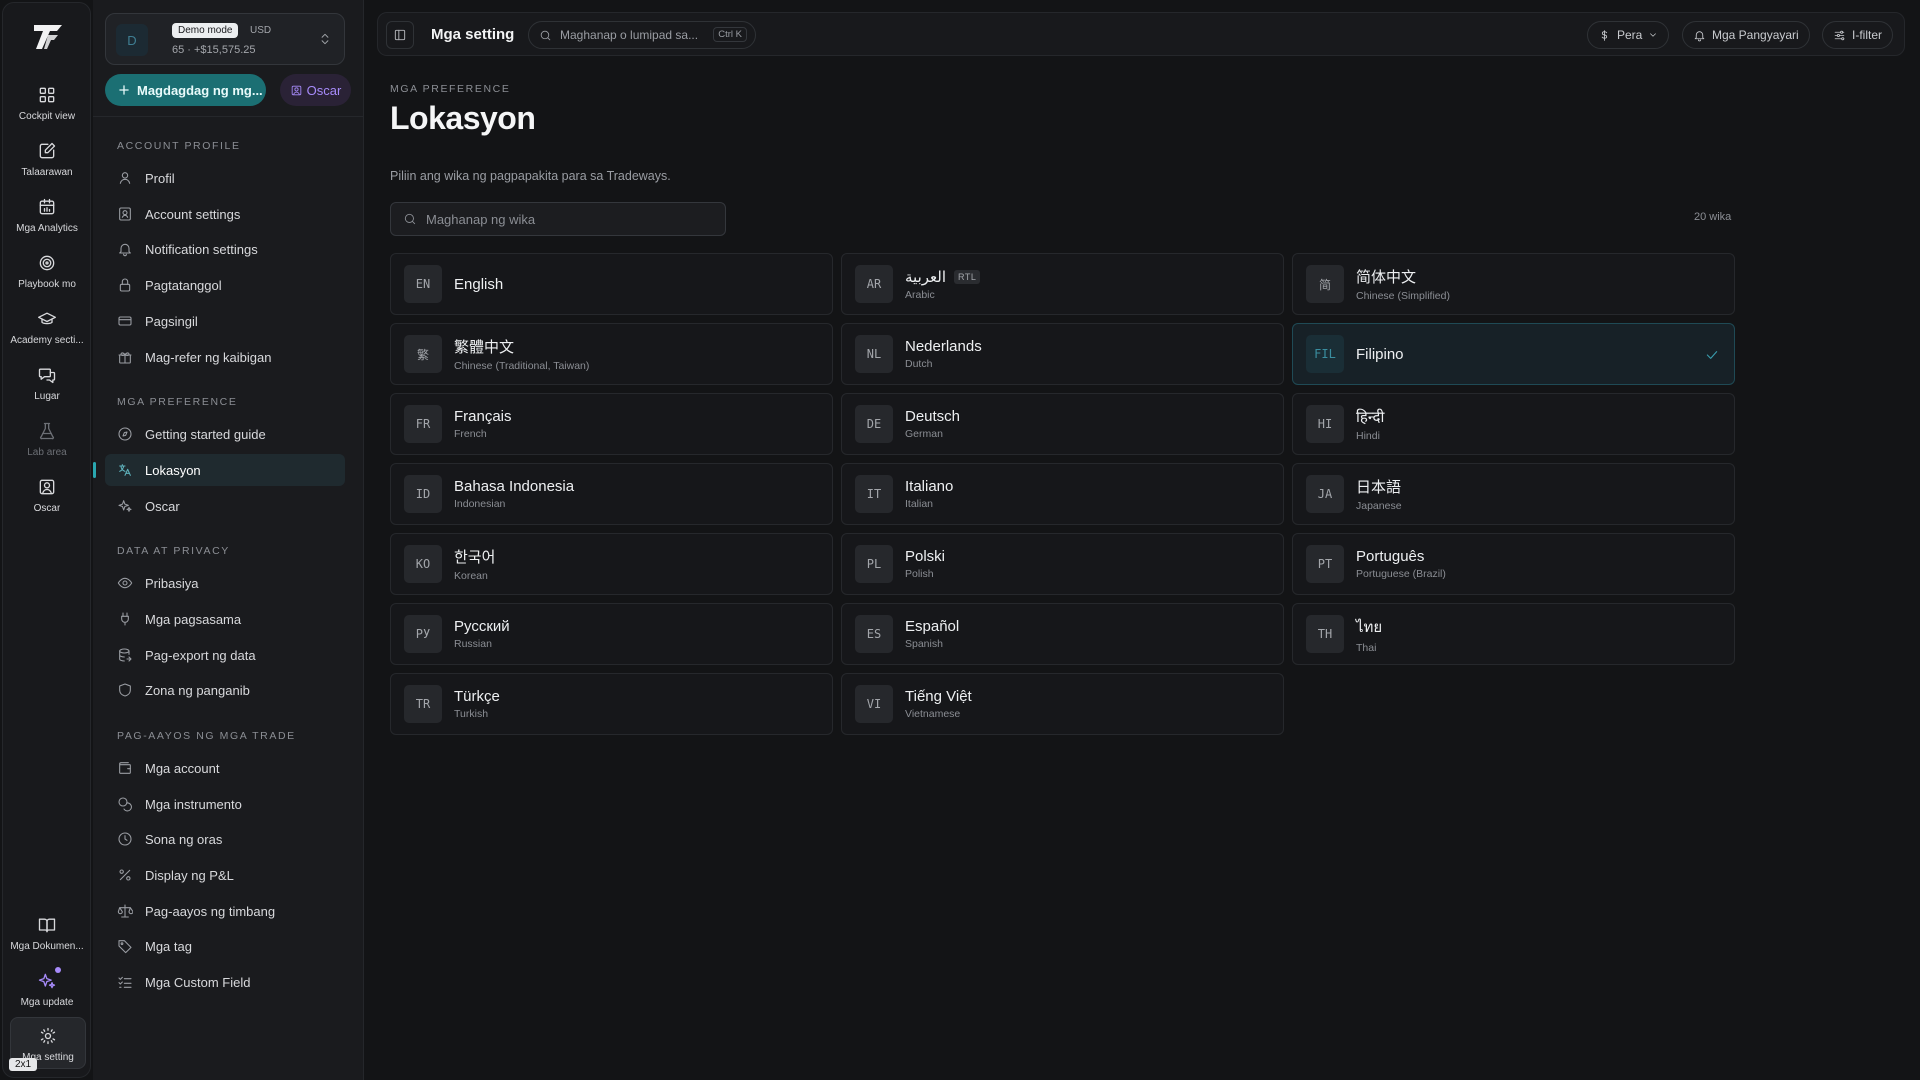  What do you see at coordinates (225, 690) in the screenshot?
I see `sidebar-item-zona-ng-panganib: Zona ng panganib` at bounding box center [225, 690].